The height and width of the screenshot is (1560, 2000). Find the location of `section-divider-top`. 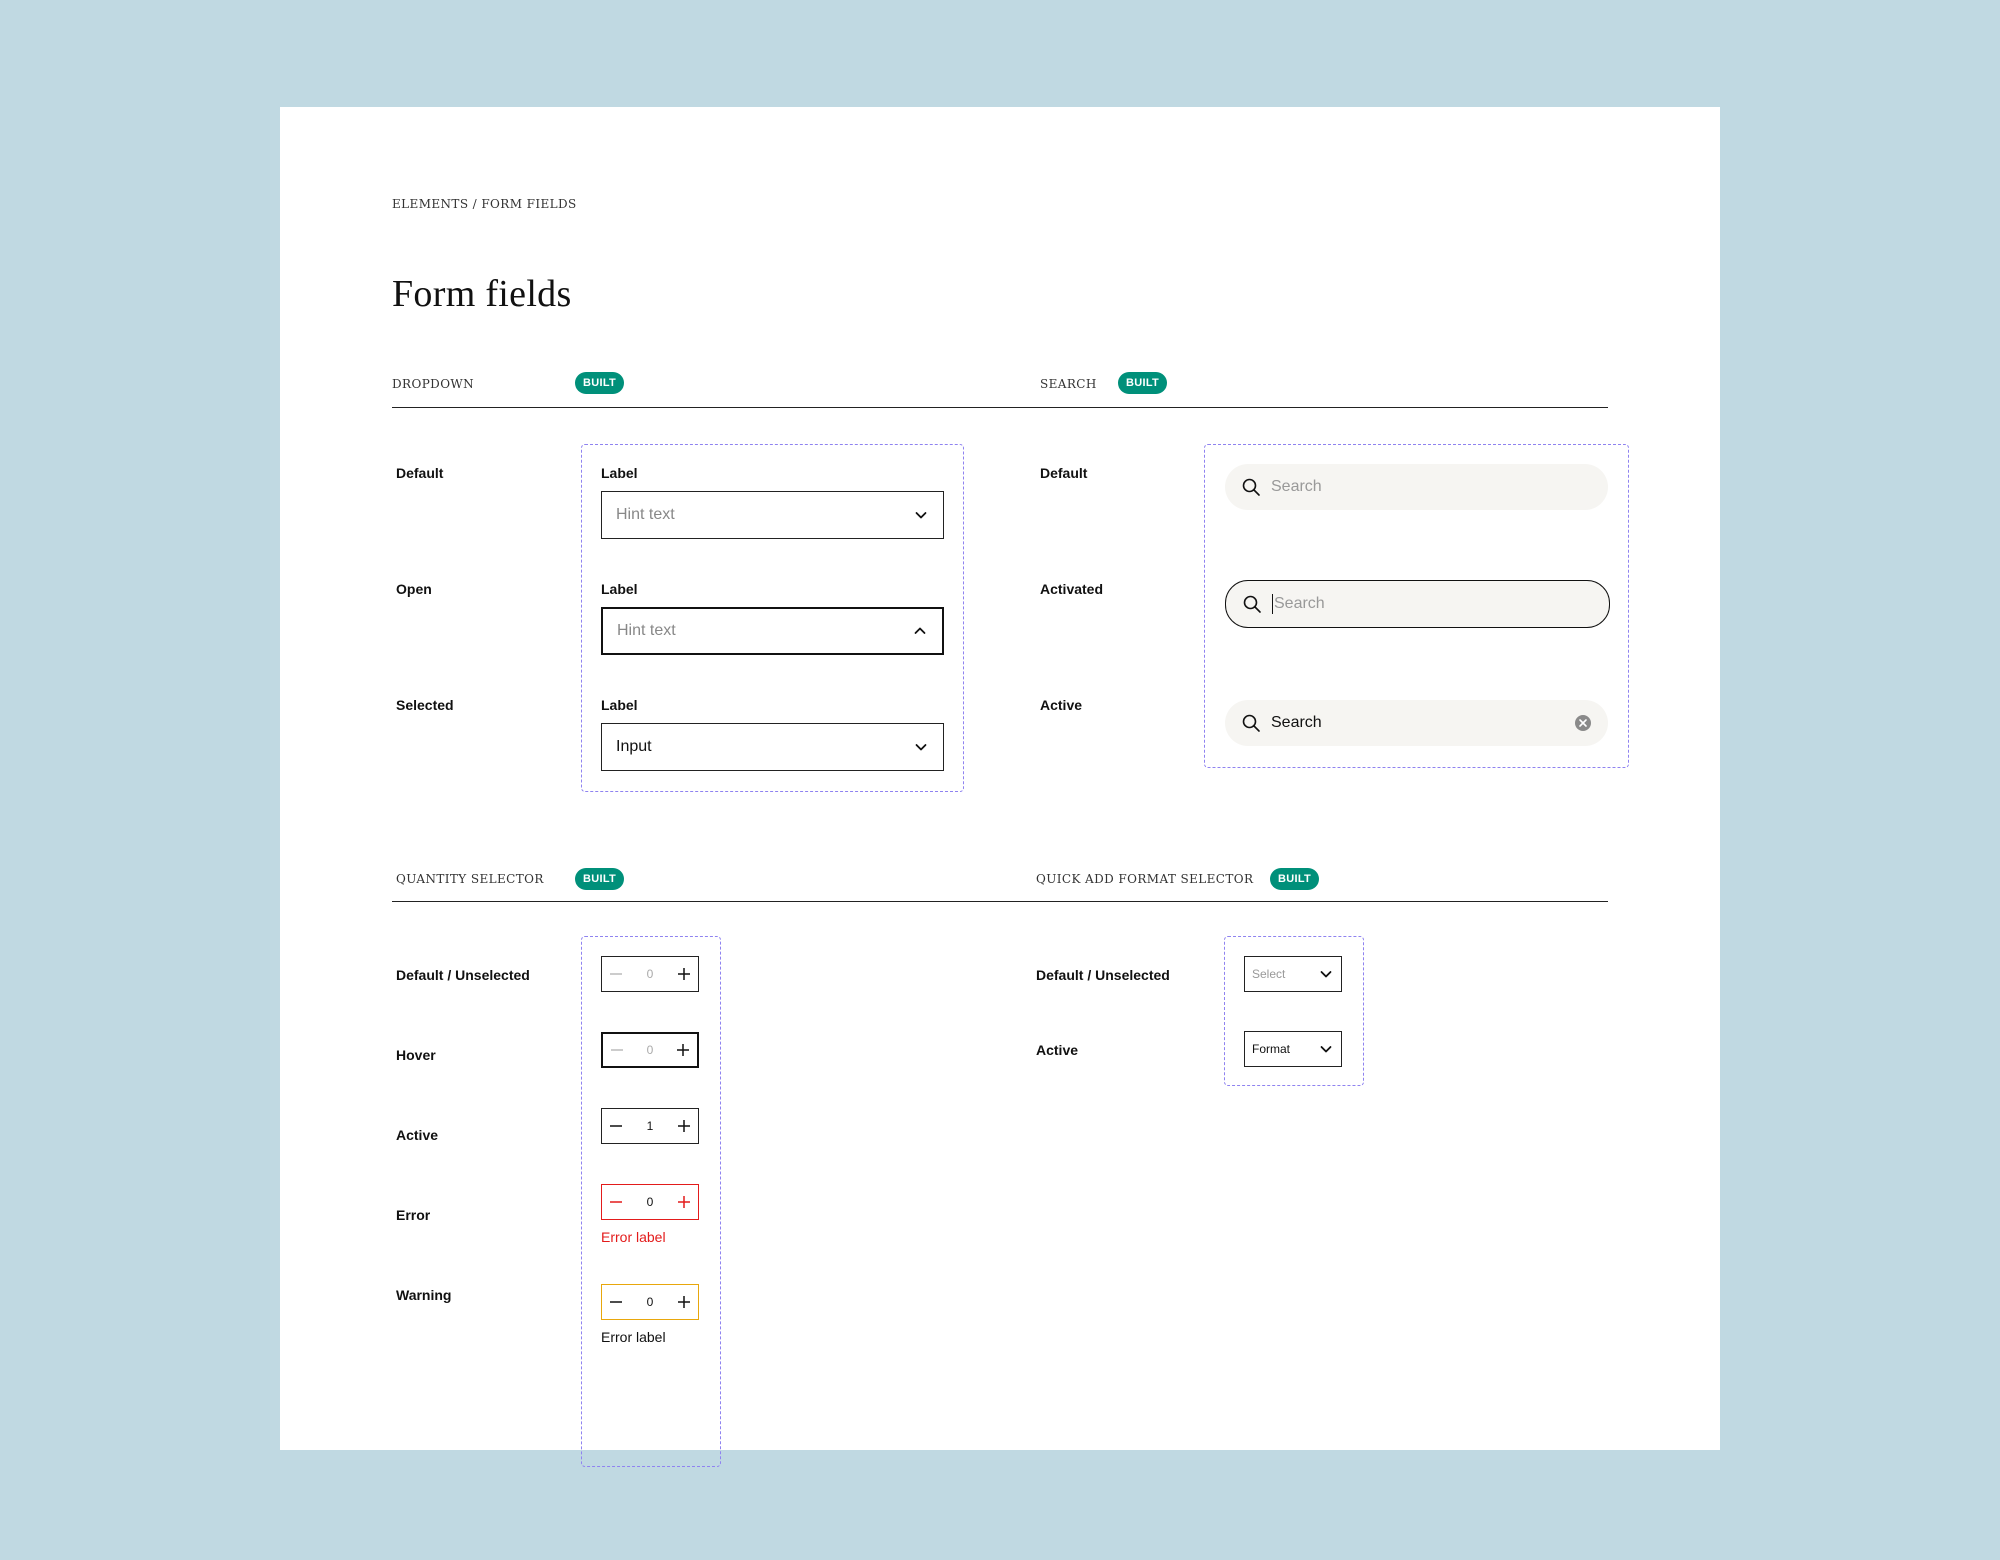

section-divider-top is located at coordinates (1000, 407).